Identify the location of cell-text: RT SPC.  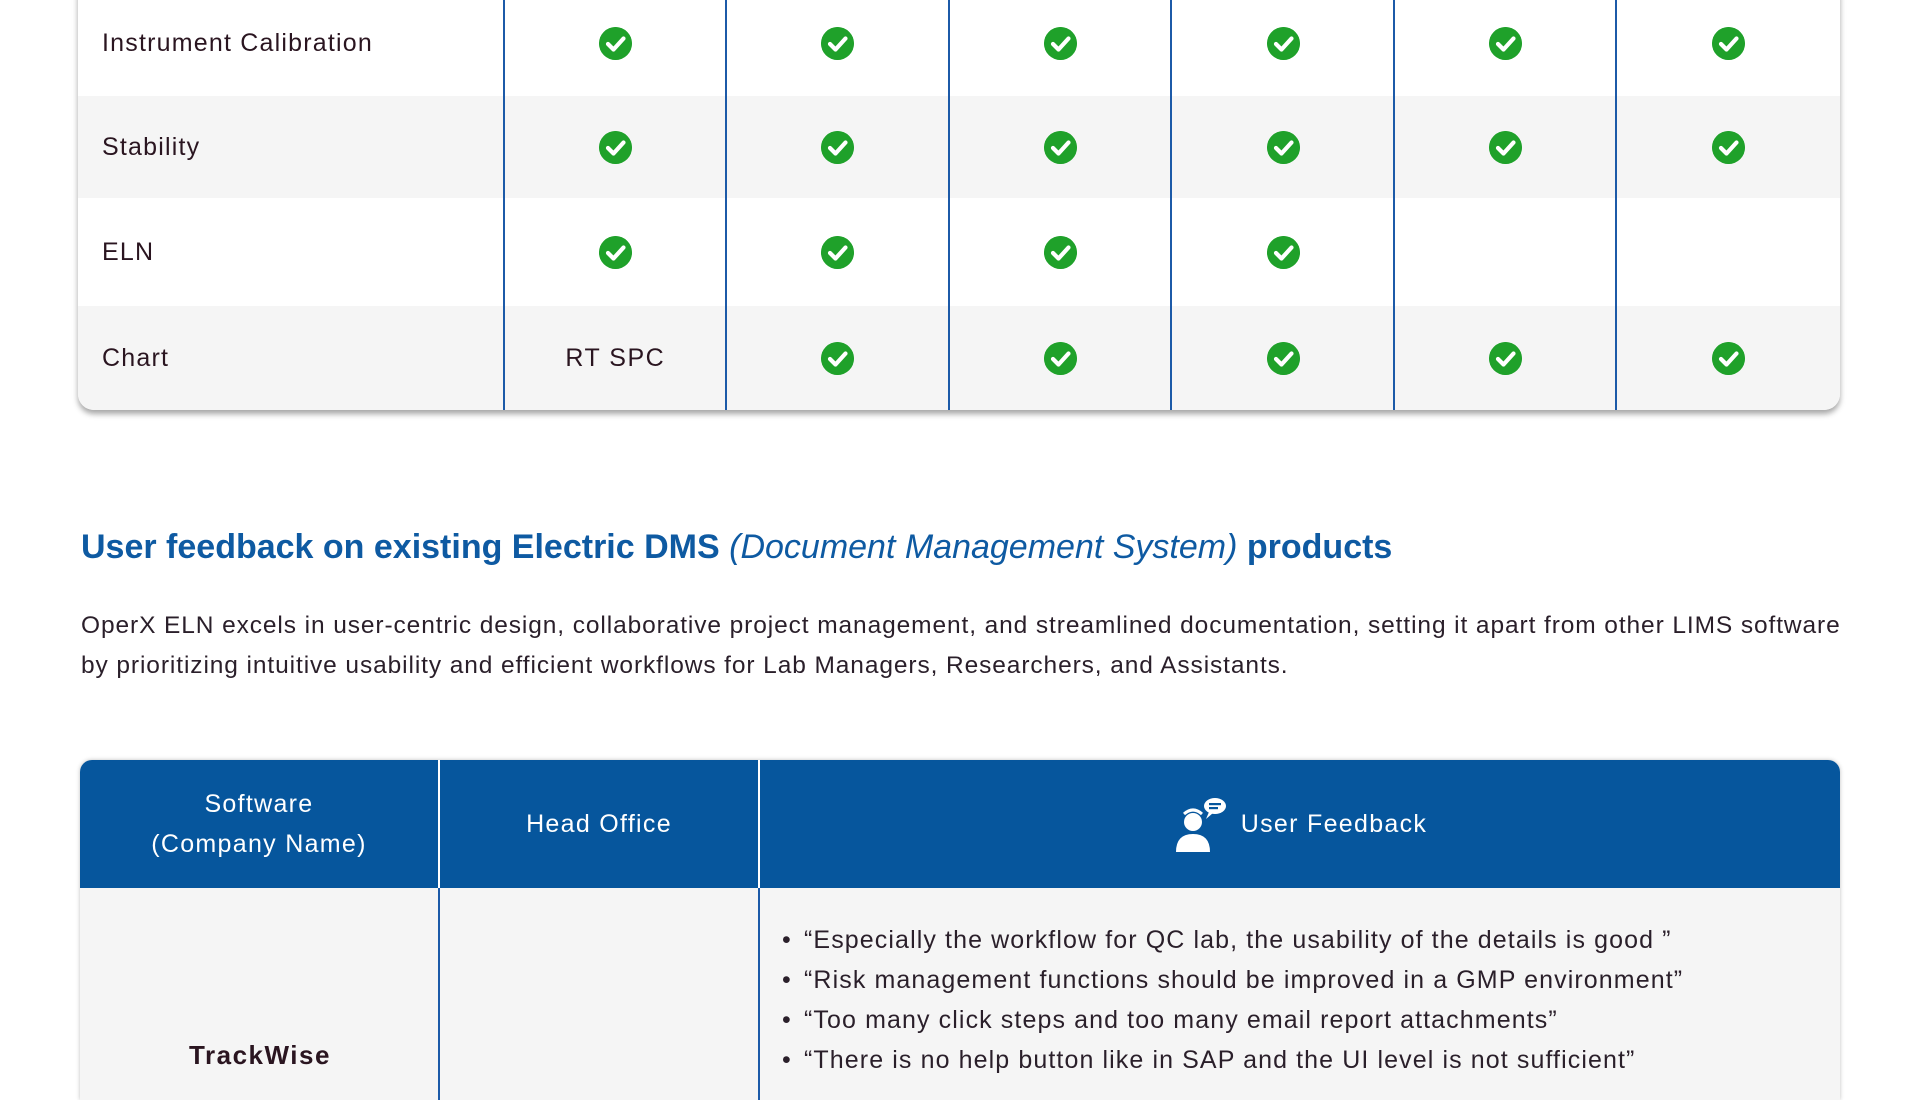
(615, 357).